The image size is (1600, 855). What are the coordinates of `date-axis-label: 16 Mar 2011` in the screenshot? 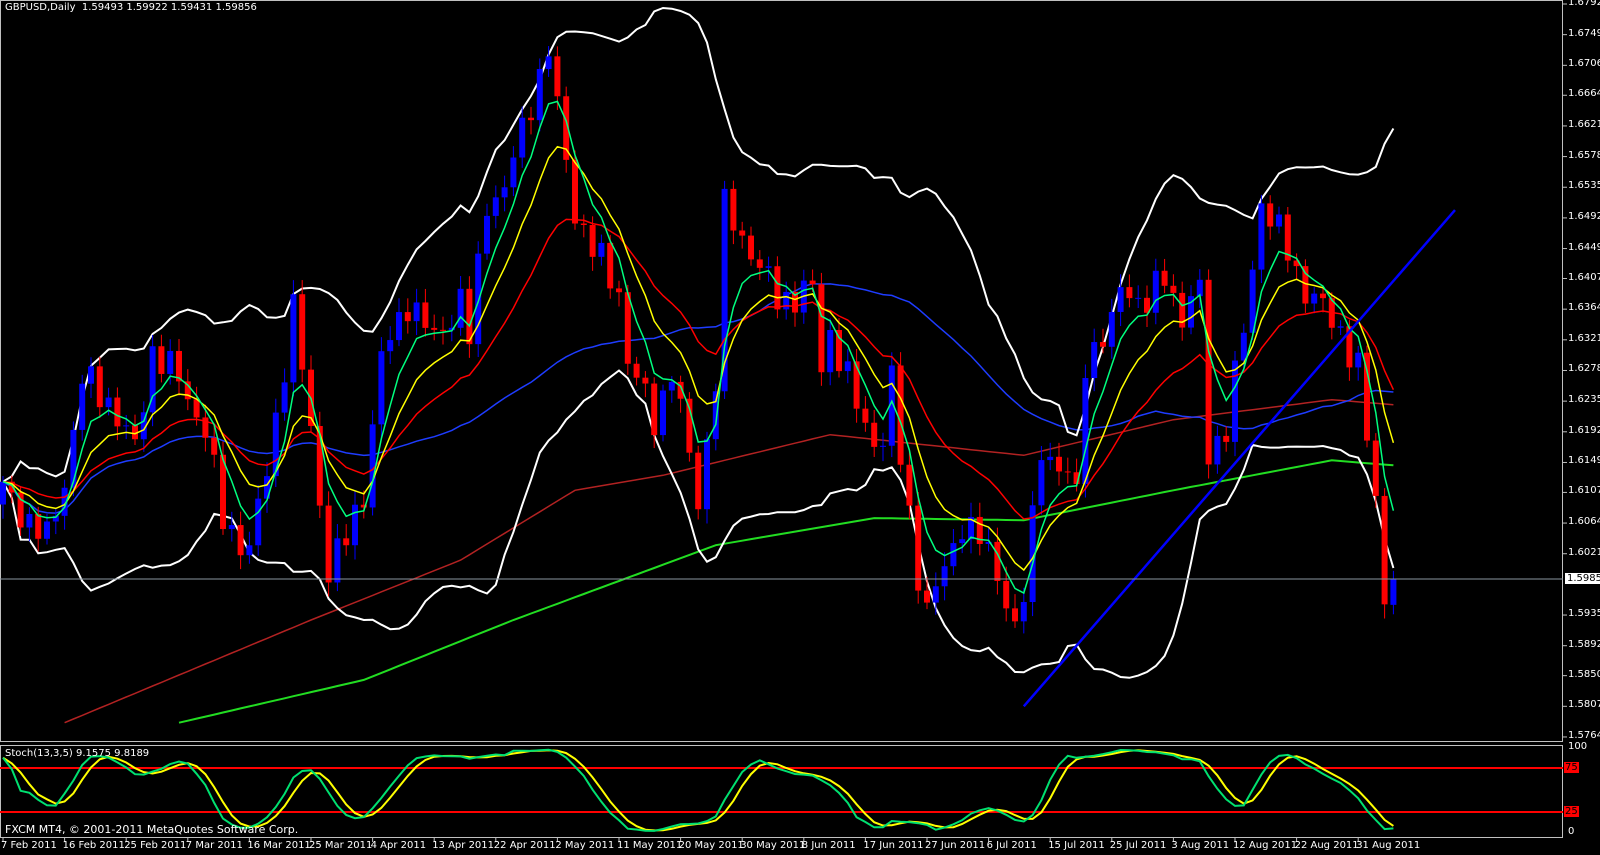 It's located at (279, 845).